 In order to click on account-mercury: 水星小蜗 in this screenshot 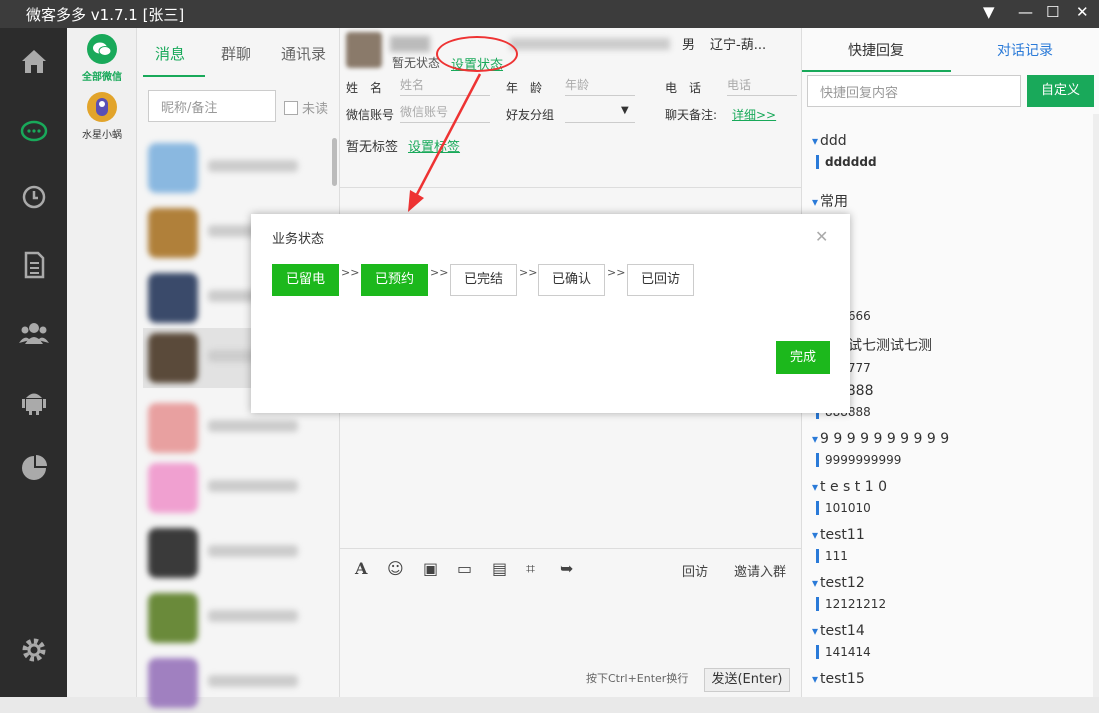, I will do `click(102, 116)`.